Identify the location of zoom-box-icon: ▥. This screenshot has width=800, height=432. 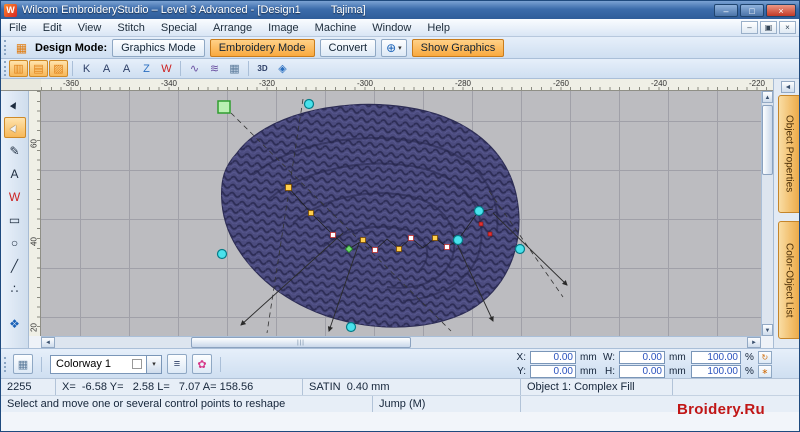
(18, 68).